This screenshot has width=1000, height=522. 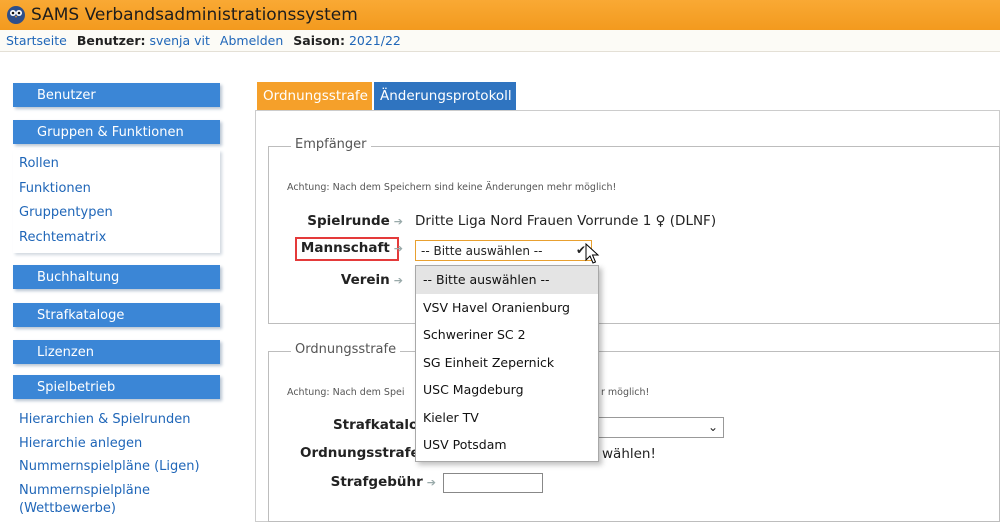 I want to click on app-title: SAMS Verbandsadministrationssystem, so click(x=194, y=15).